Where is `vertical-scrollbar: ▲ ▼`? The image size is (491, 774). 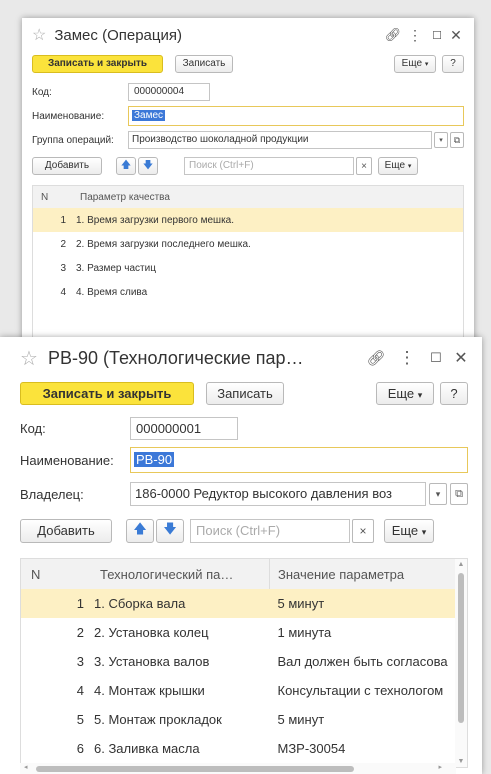
vertical-scrollbar: ▲ ▼ is located at coordinates (461, 663).